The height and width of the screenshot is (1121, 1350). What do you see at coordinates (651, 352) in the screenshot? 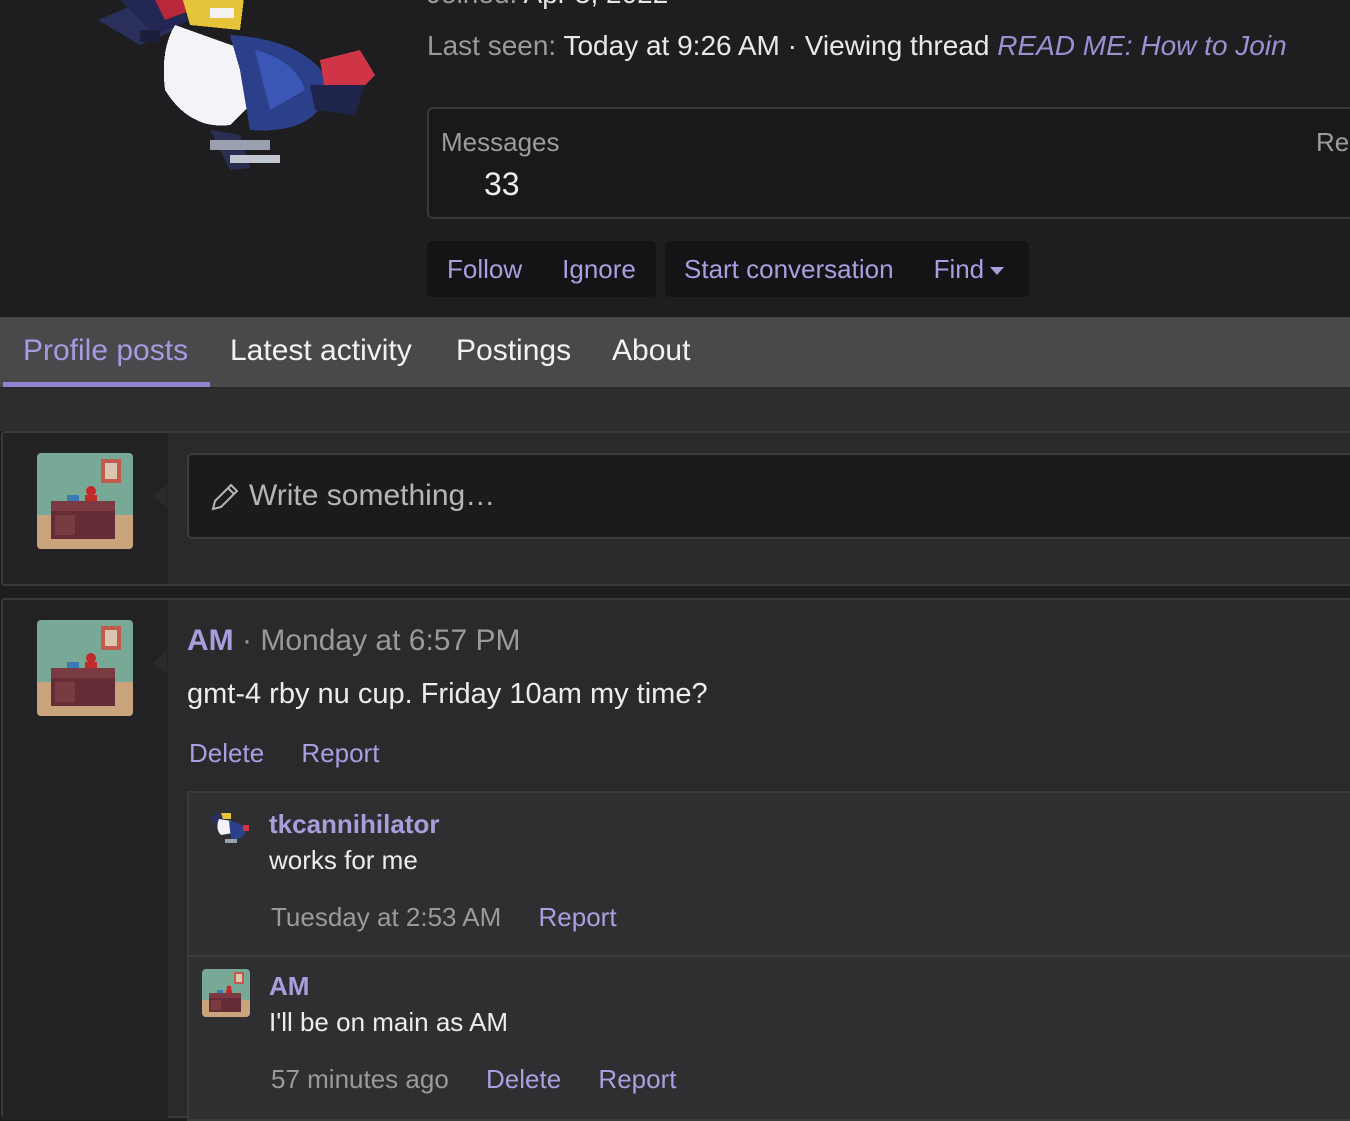
I see `tab-about: About` at bounding box center [651, 352].